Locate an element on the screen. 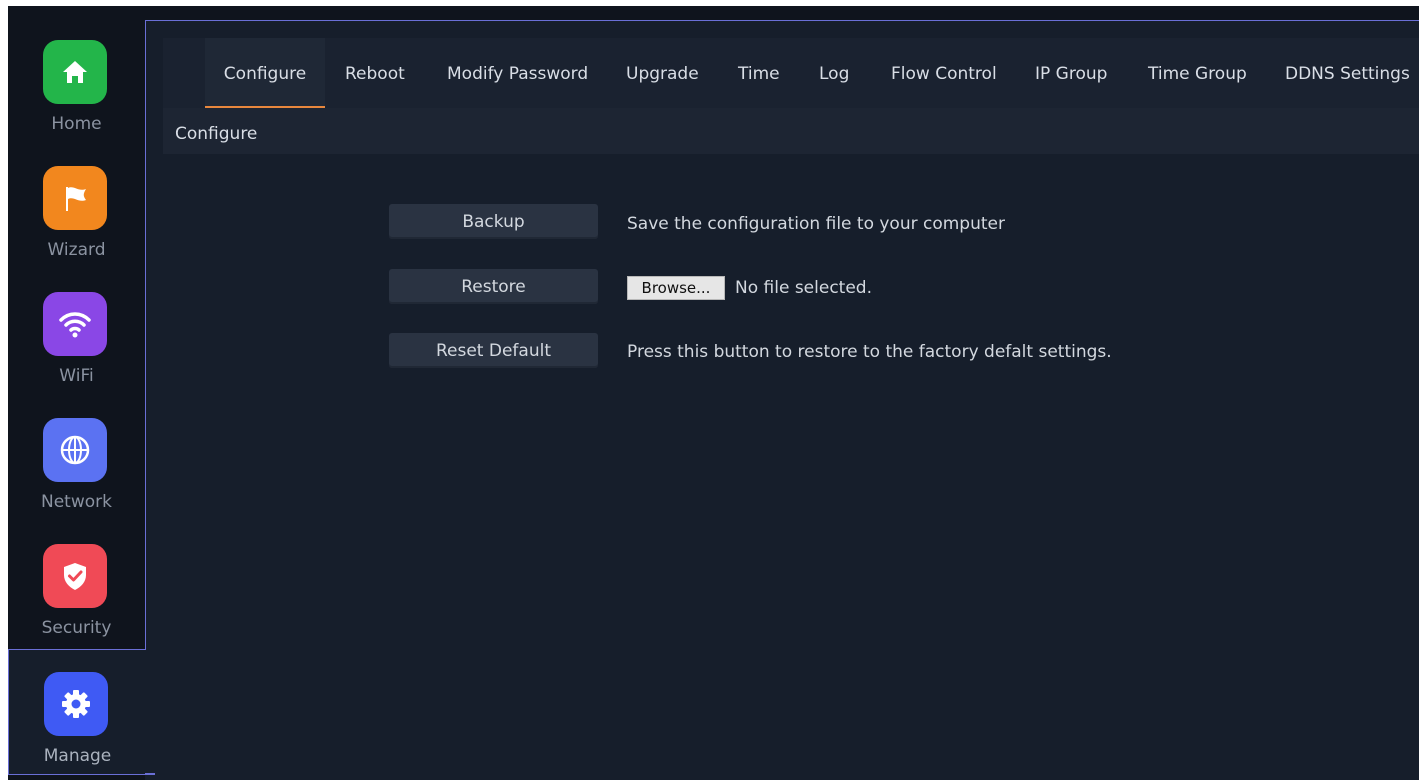 The width and height of the screenshot is (1419, 780). flag-icon is located at coordinates (75, 198).